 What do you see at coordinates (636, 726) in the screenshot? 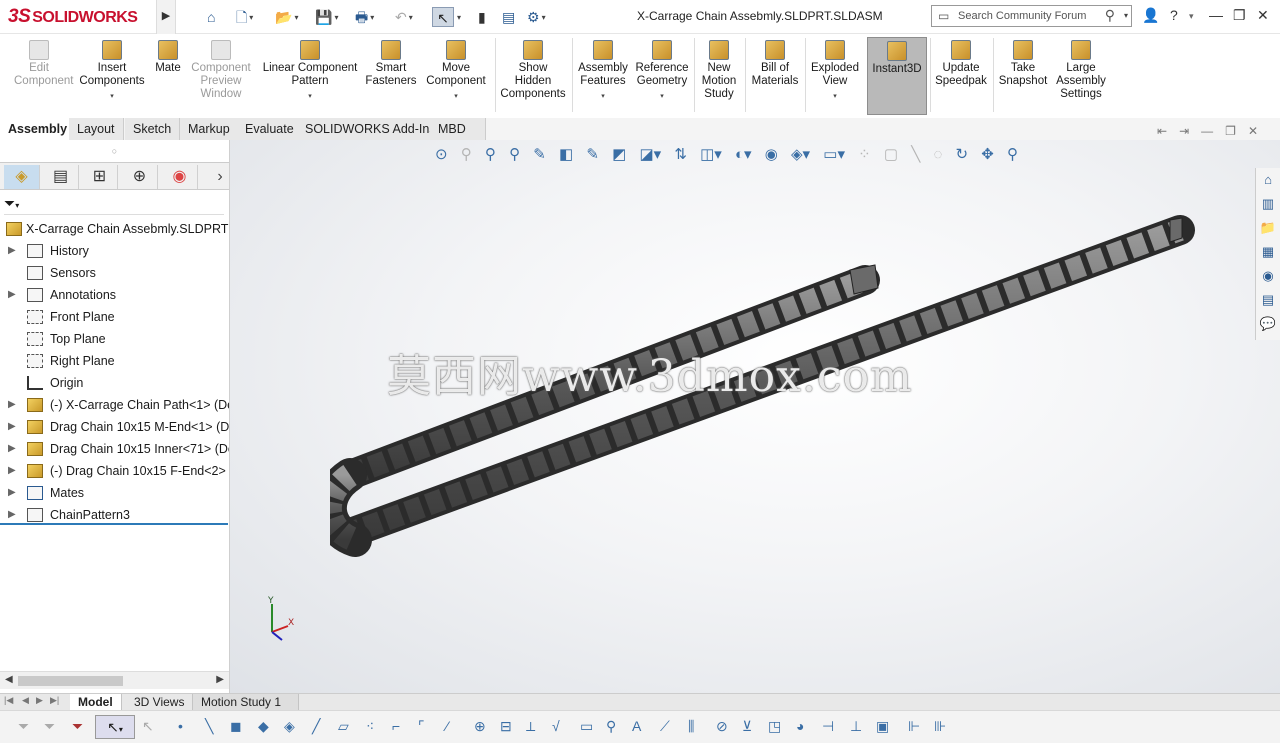
I see `filter-text-icon: A` at bounding box center [636, 726].